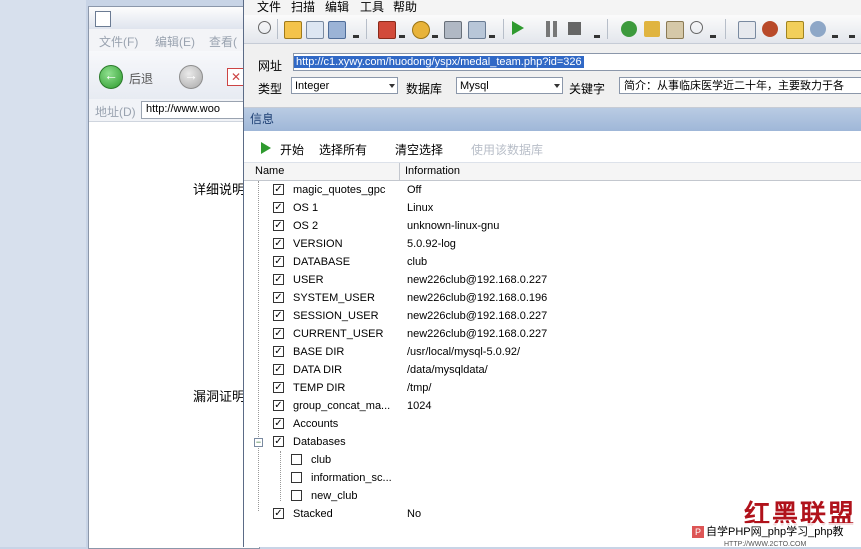 The image size is (861, 549). I want to click on user-icon, so click(675, 30).